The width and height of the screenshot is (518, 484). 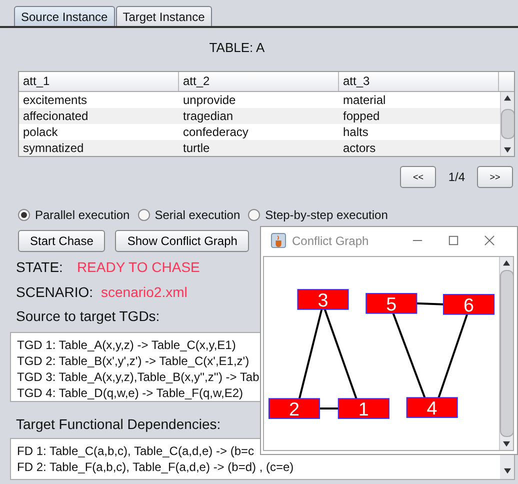 What do you see at coordinates (144, 292) in the screenshot?
I see `scenario-value: scenario2.xml` at bounding box center [144, 292].